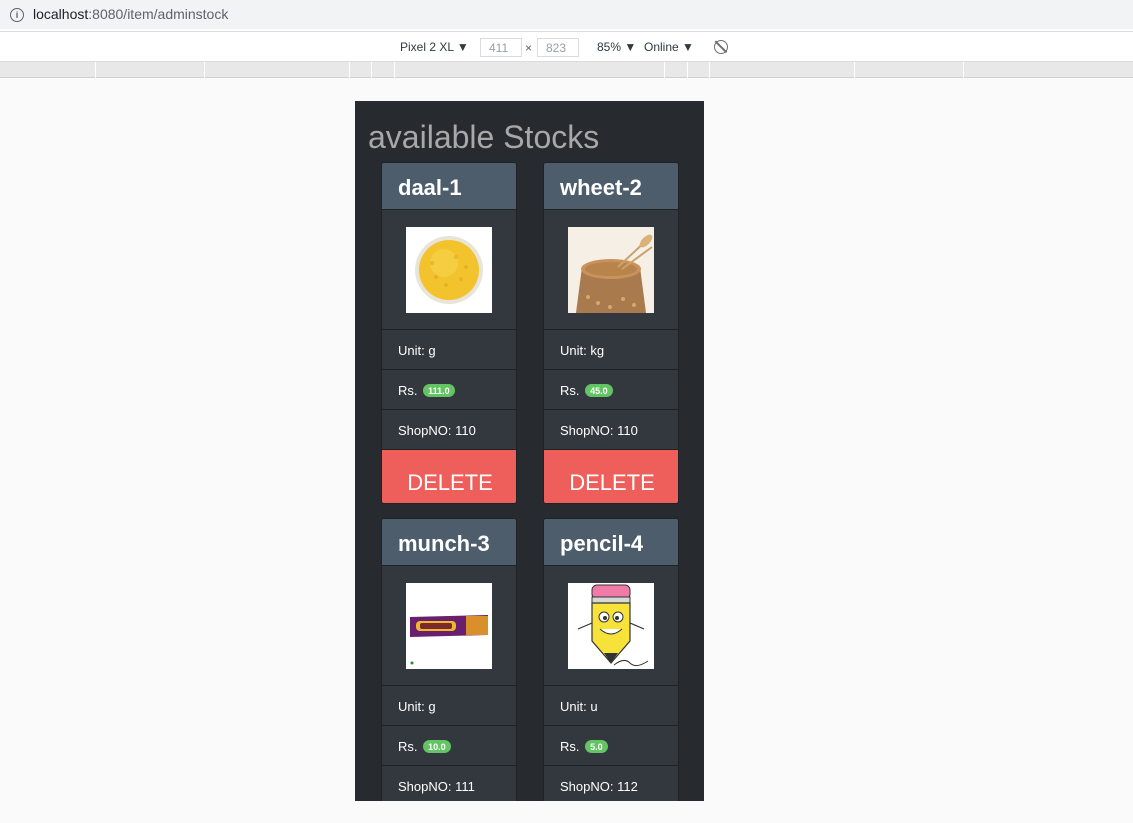 This screenshot has width=1133, height=823. What do you see at coordinates (558, 47) in the screenshot?
I see `device-height-input: 823` at bounding box center [558, 47].